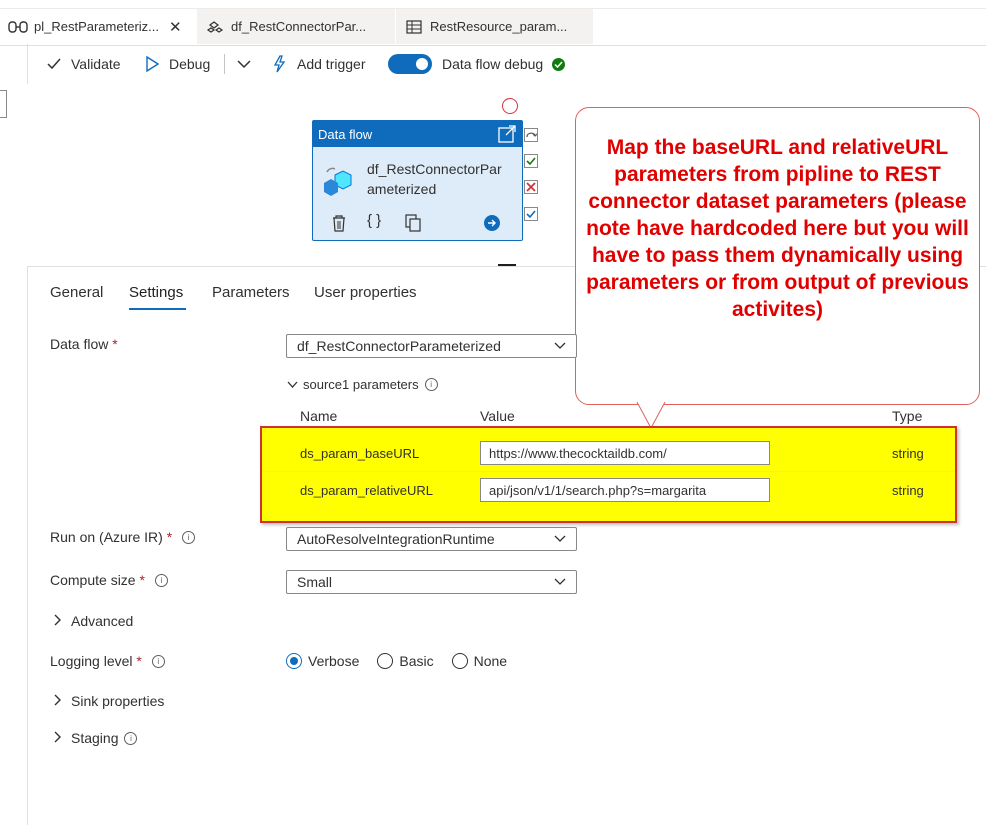  Describe the element at coordinates (156, 292) in the screenshot. I see `tab-settings: Settings` at that location.